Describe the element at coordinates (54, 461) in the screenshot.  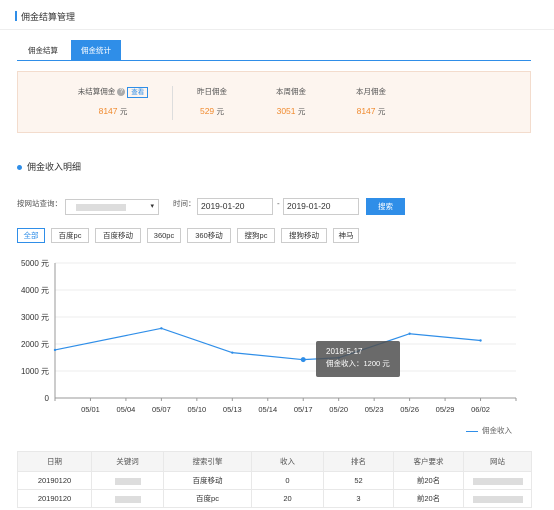
I see `col-date: 日期` at that location.